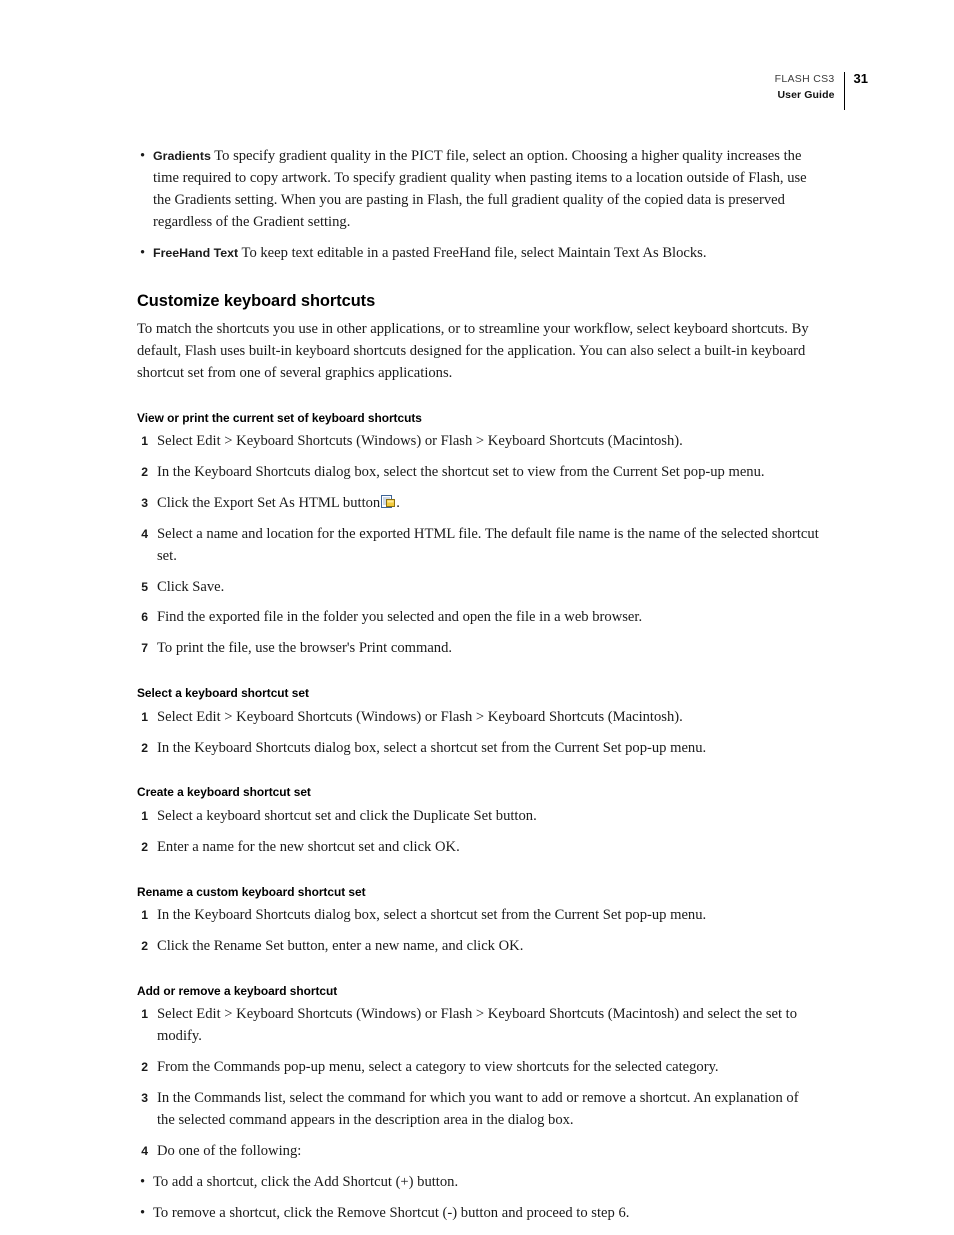  I want to click on subsection-heading-add-remove-shortcut: Add or remove a keyboard shortcut, so click(237, 990).